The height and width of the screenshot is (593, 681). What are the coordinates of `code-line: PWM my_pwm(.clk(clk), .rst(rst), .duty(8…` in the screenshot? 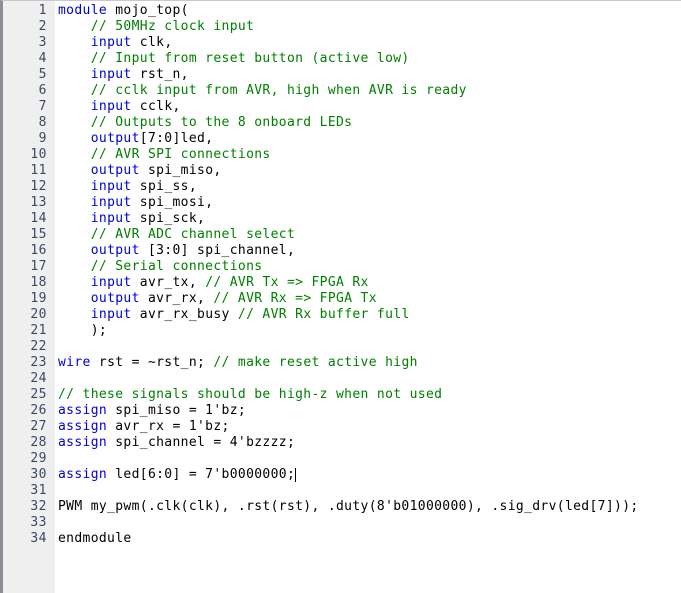 It's located at (348, 507).